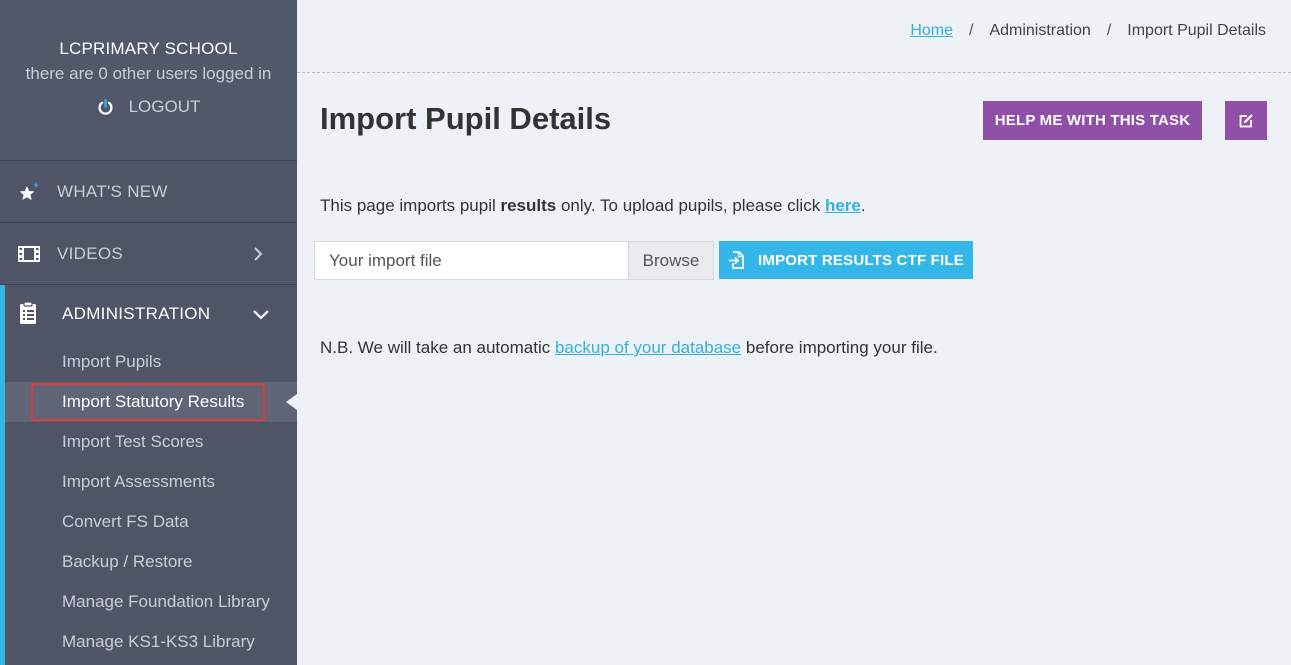  I want to click on import-button-label: IMPORT RESULTS CTF FILE, so click(861, 260).